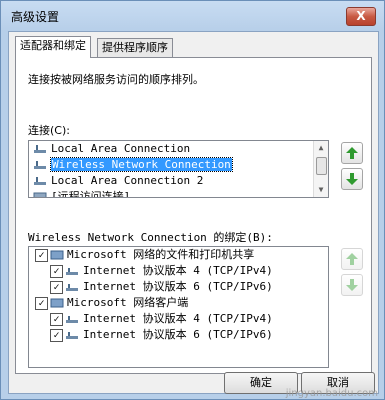 This screenshot has height=400, width=385. Describe the element at coordinates (49, 130) in the screenshot. I see `connections-label: 连接(C):` at that location.